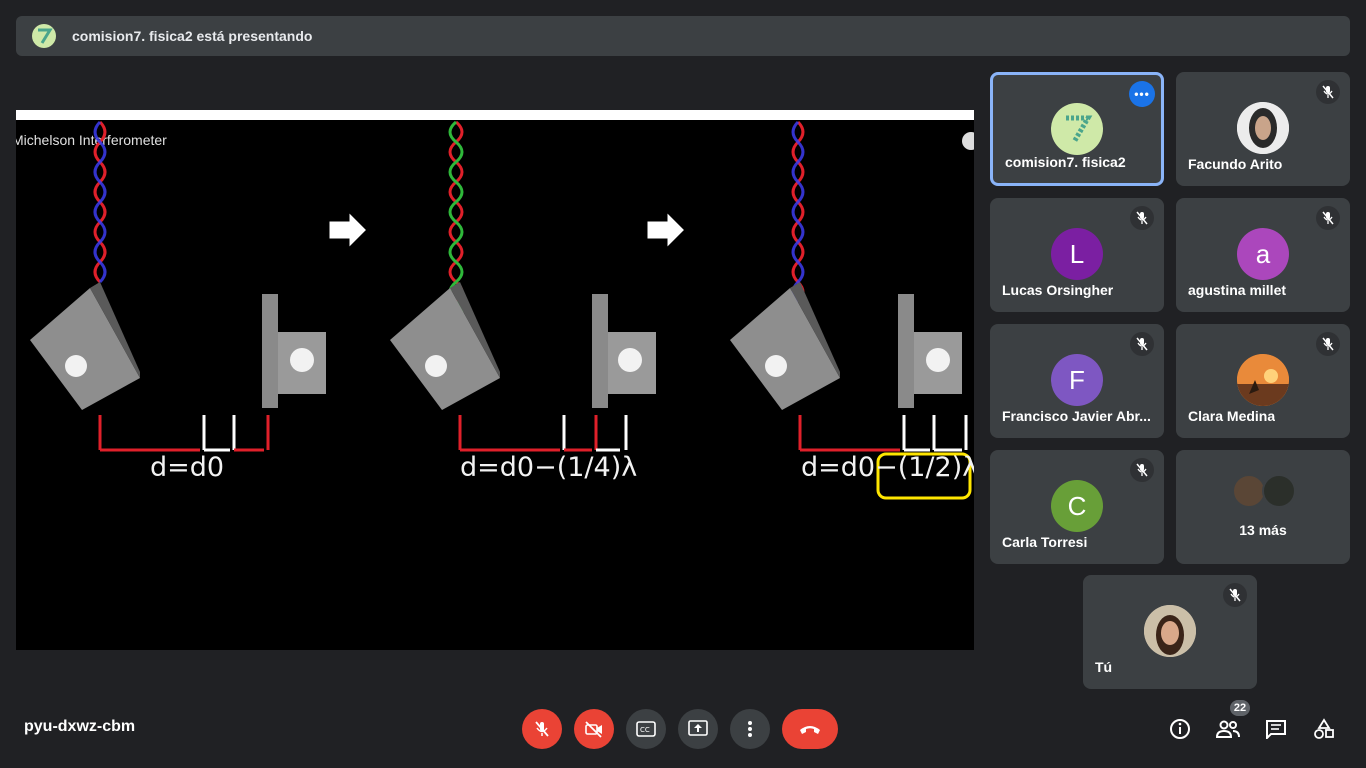 The height and width of the screenshot is (768, 1366). What do you see at coordinates (1237, 290) in the screenshot?
I see `participant-name: agustina millet` at bounding box center [1237, 290].